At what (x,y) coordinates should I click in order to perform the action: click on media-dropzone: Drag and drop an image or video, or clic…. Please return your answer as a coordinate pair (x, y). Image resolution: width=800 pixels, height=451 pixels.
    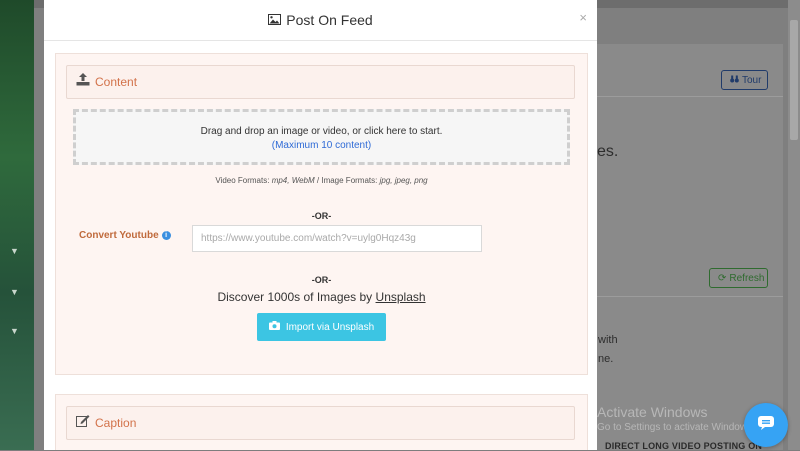
    Looking at the image, I should click on (321, 137).